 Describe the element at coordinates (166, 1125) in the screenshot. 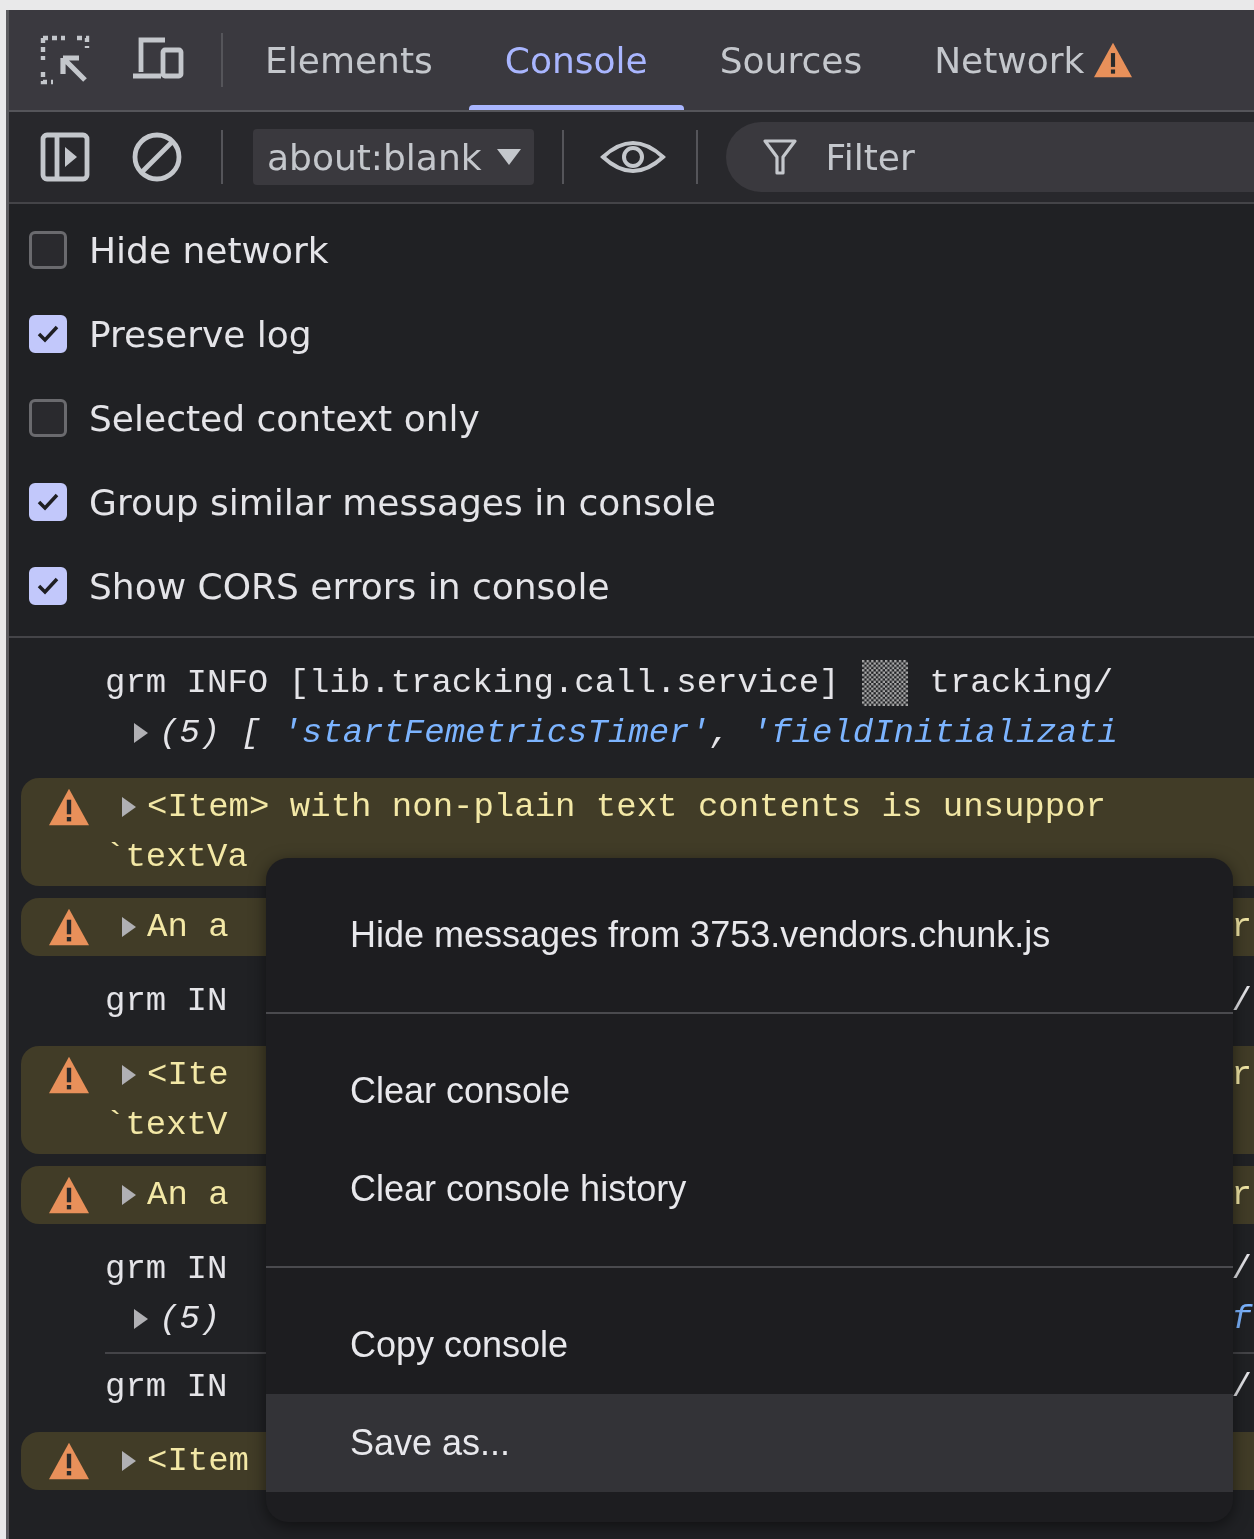

I see `log-text: `textV` at that location.